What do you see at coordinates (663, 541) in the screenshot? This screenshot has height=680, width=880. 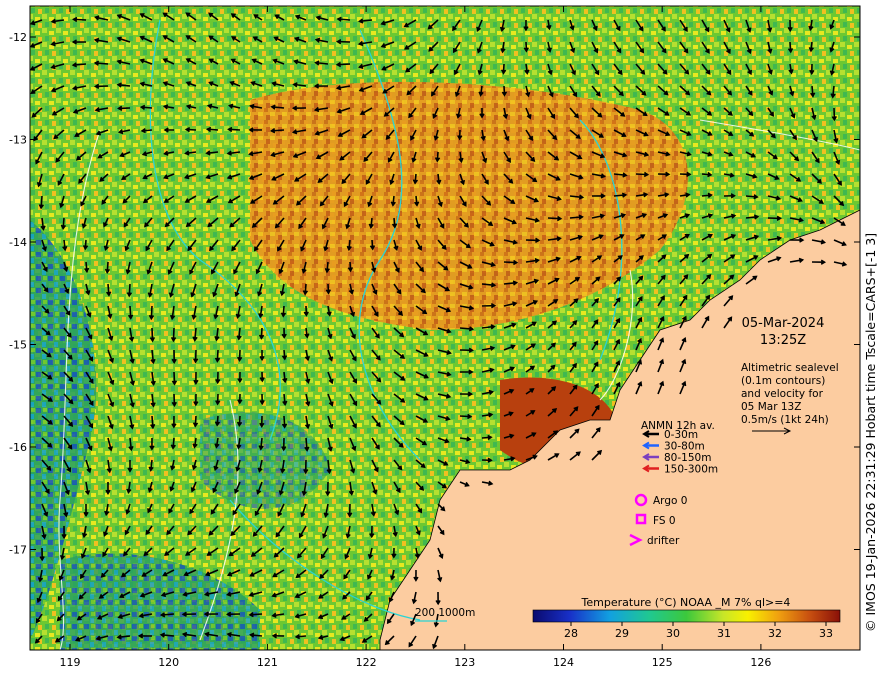 I see `drifter-label: drifter` at bounding box center [663, 541].